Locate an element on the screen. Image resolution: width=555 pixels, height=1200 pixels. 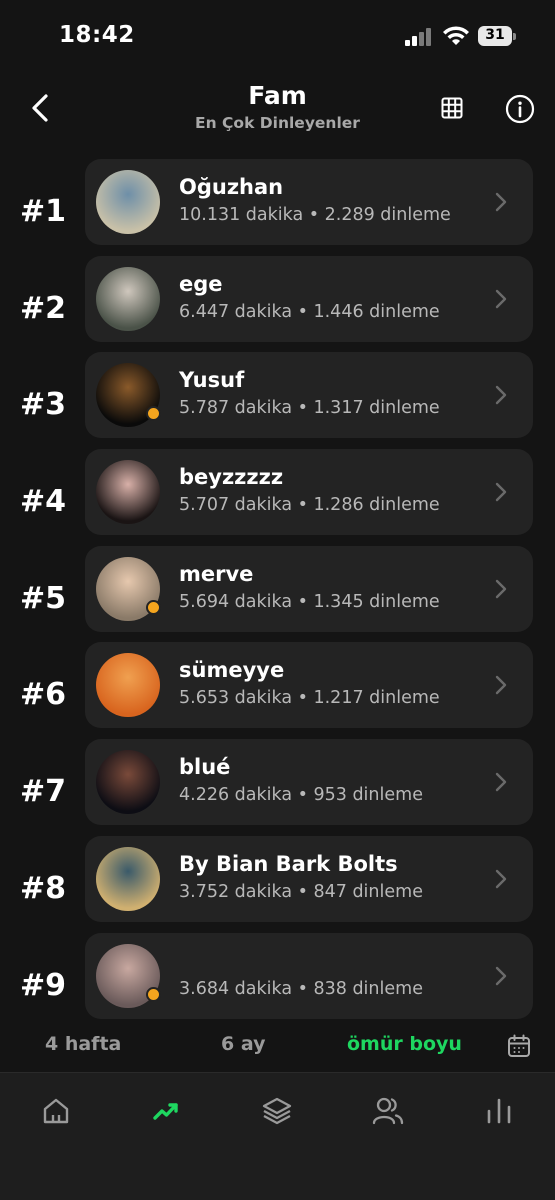
listener-name: merve is located at coordinates (216, 573).